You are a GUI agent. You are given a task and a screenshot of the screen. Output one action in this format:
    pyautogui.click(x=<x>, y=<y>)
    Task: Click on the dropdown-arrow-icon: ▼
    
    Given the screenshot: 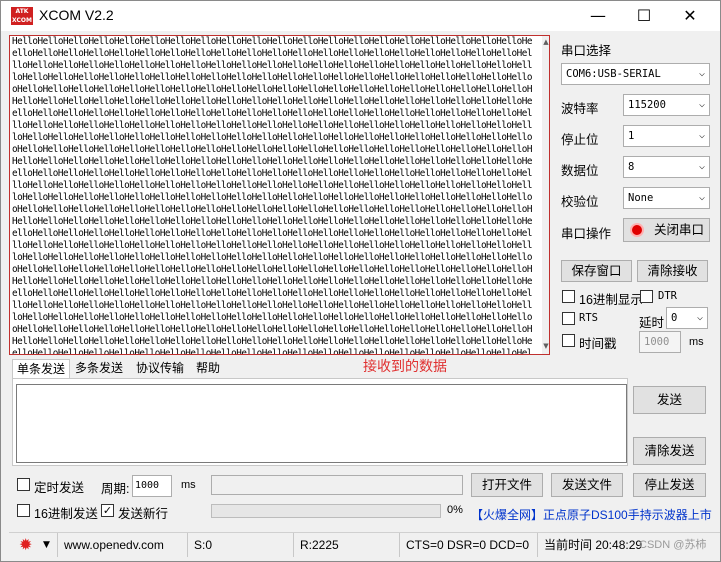 What is the action you would take?
    pyautogui.click(x=46, y=545)
    